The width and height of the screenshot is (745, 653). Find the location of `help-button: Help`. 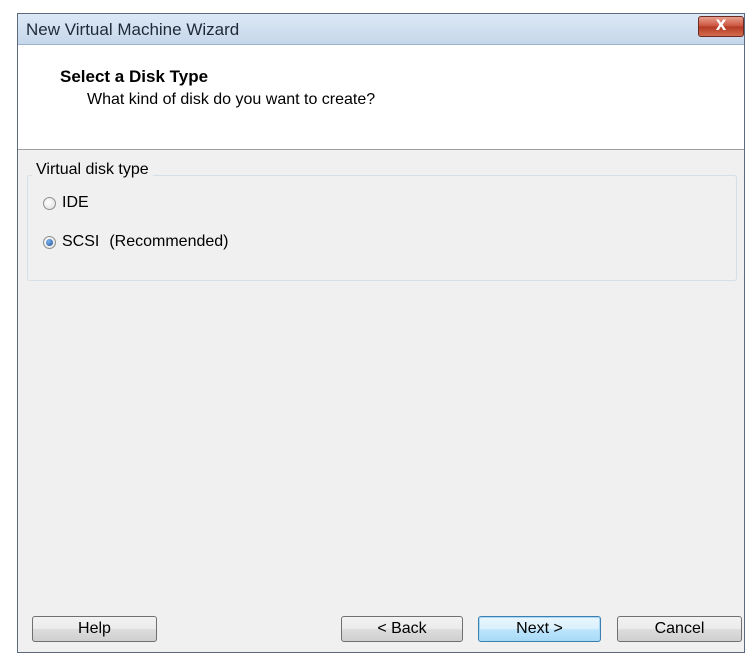

help-button: Help is located at coordinates (94, 629).